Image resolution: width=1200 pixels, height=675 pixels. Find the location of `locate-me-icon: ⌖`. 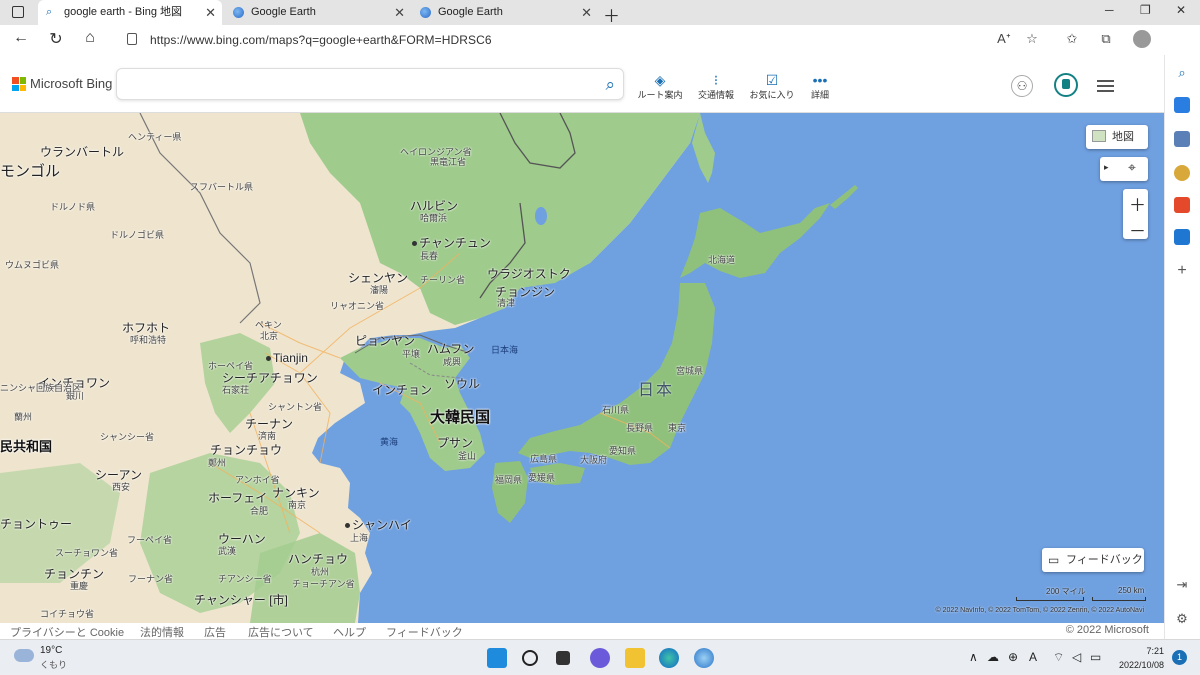

locate-me-icon: ⌖ is located at coordinates (1132, 167).